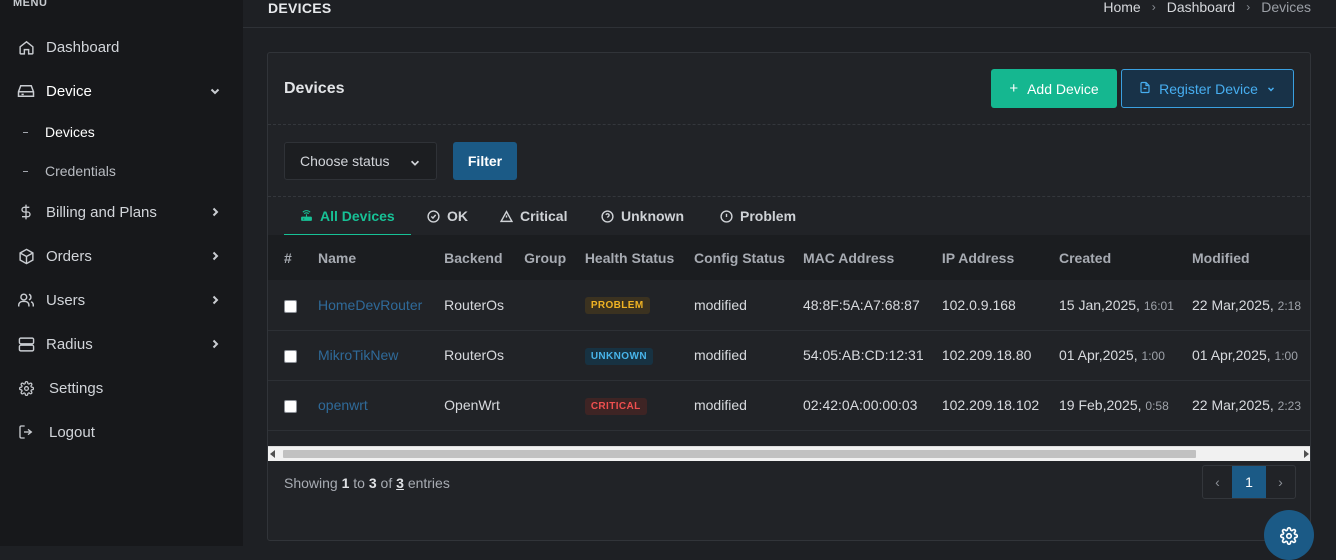 This screenshot has height=560, width=1336. What do you see at coordinates (121, 344) in the screenshot?
I see `sidebar-item-radius: Radius` at bounding box center [121, 344].